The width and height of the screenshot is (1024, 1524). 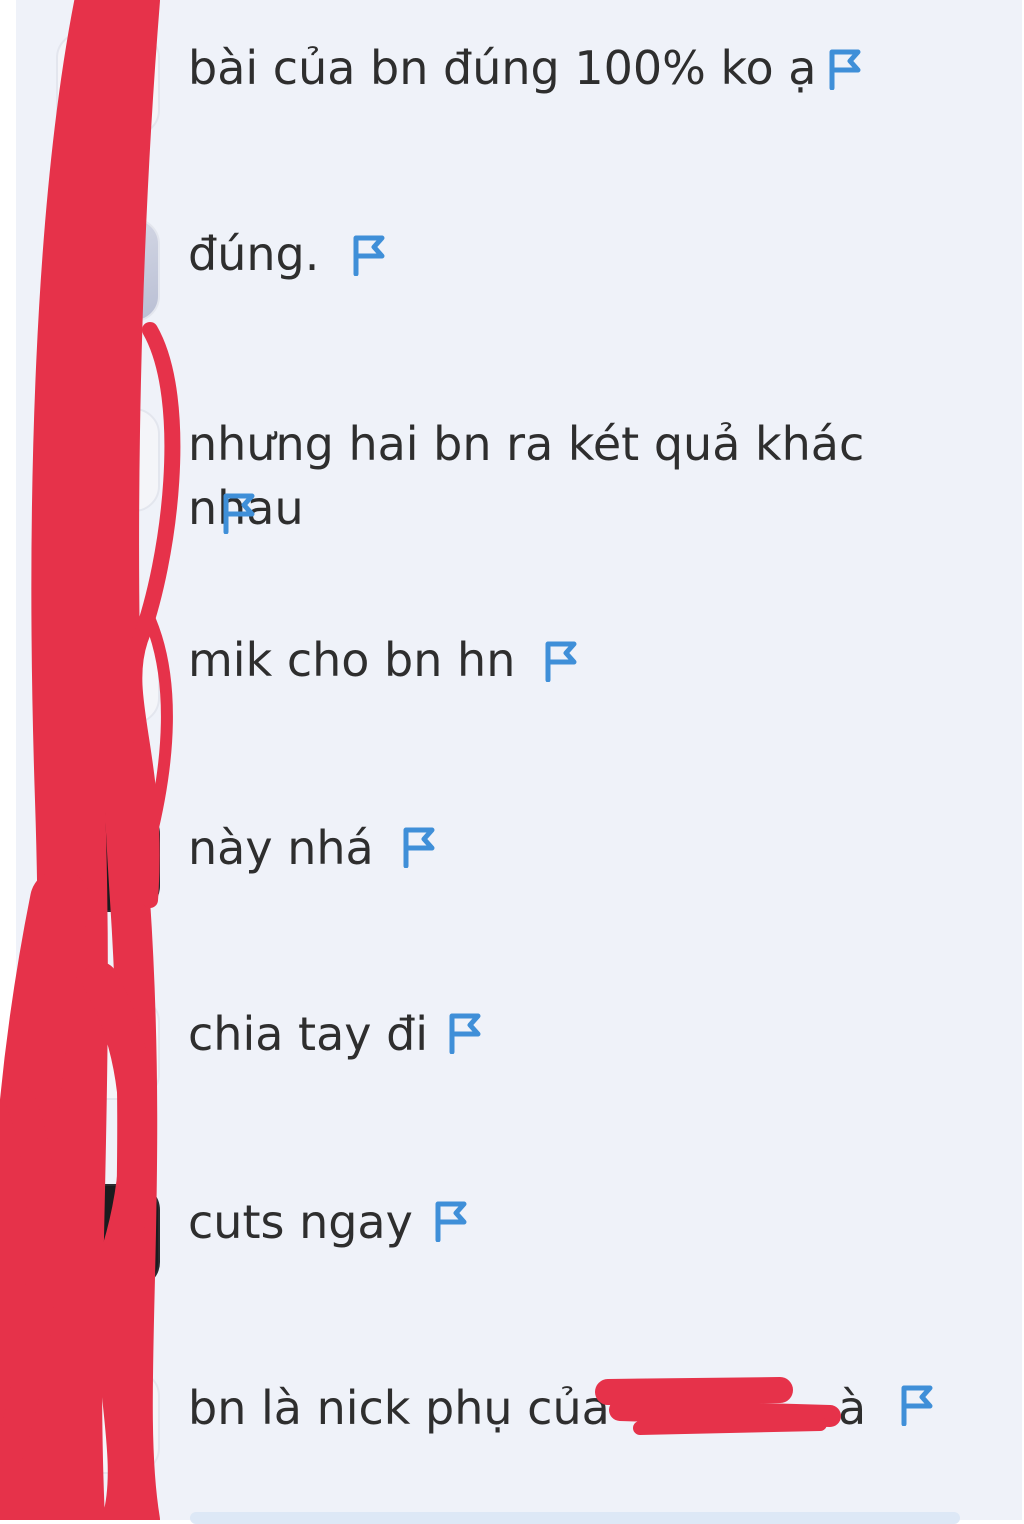 What do you see at coordinates (300, 1222) in the screenshot?
I see `comment-text: cuts ngay` at bounding box center [300, 1222].